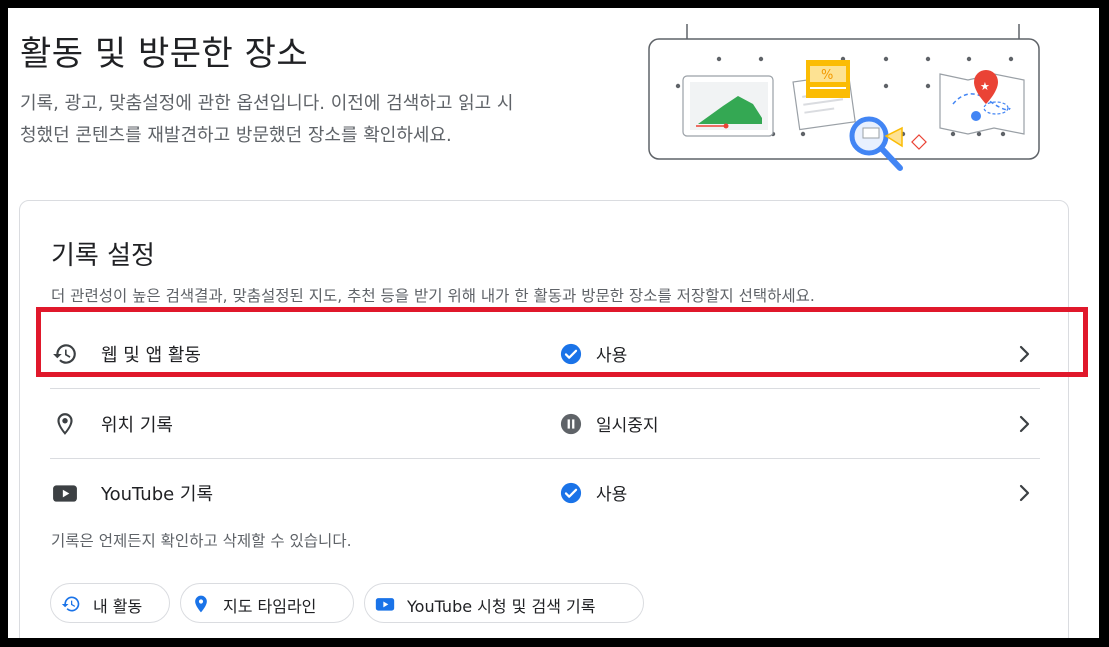  What do you see at coordinates (545, 492) in the screenshot?
I see `youtube-history-row: YouTube 기록 사용` at bounding box center [545, 492].